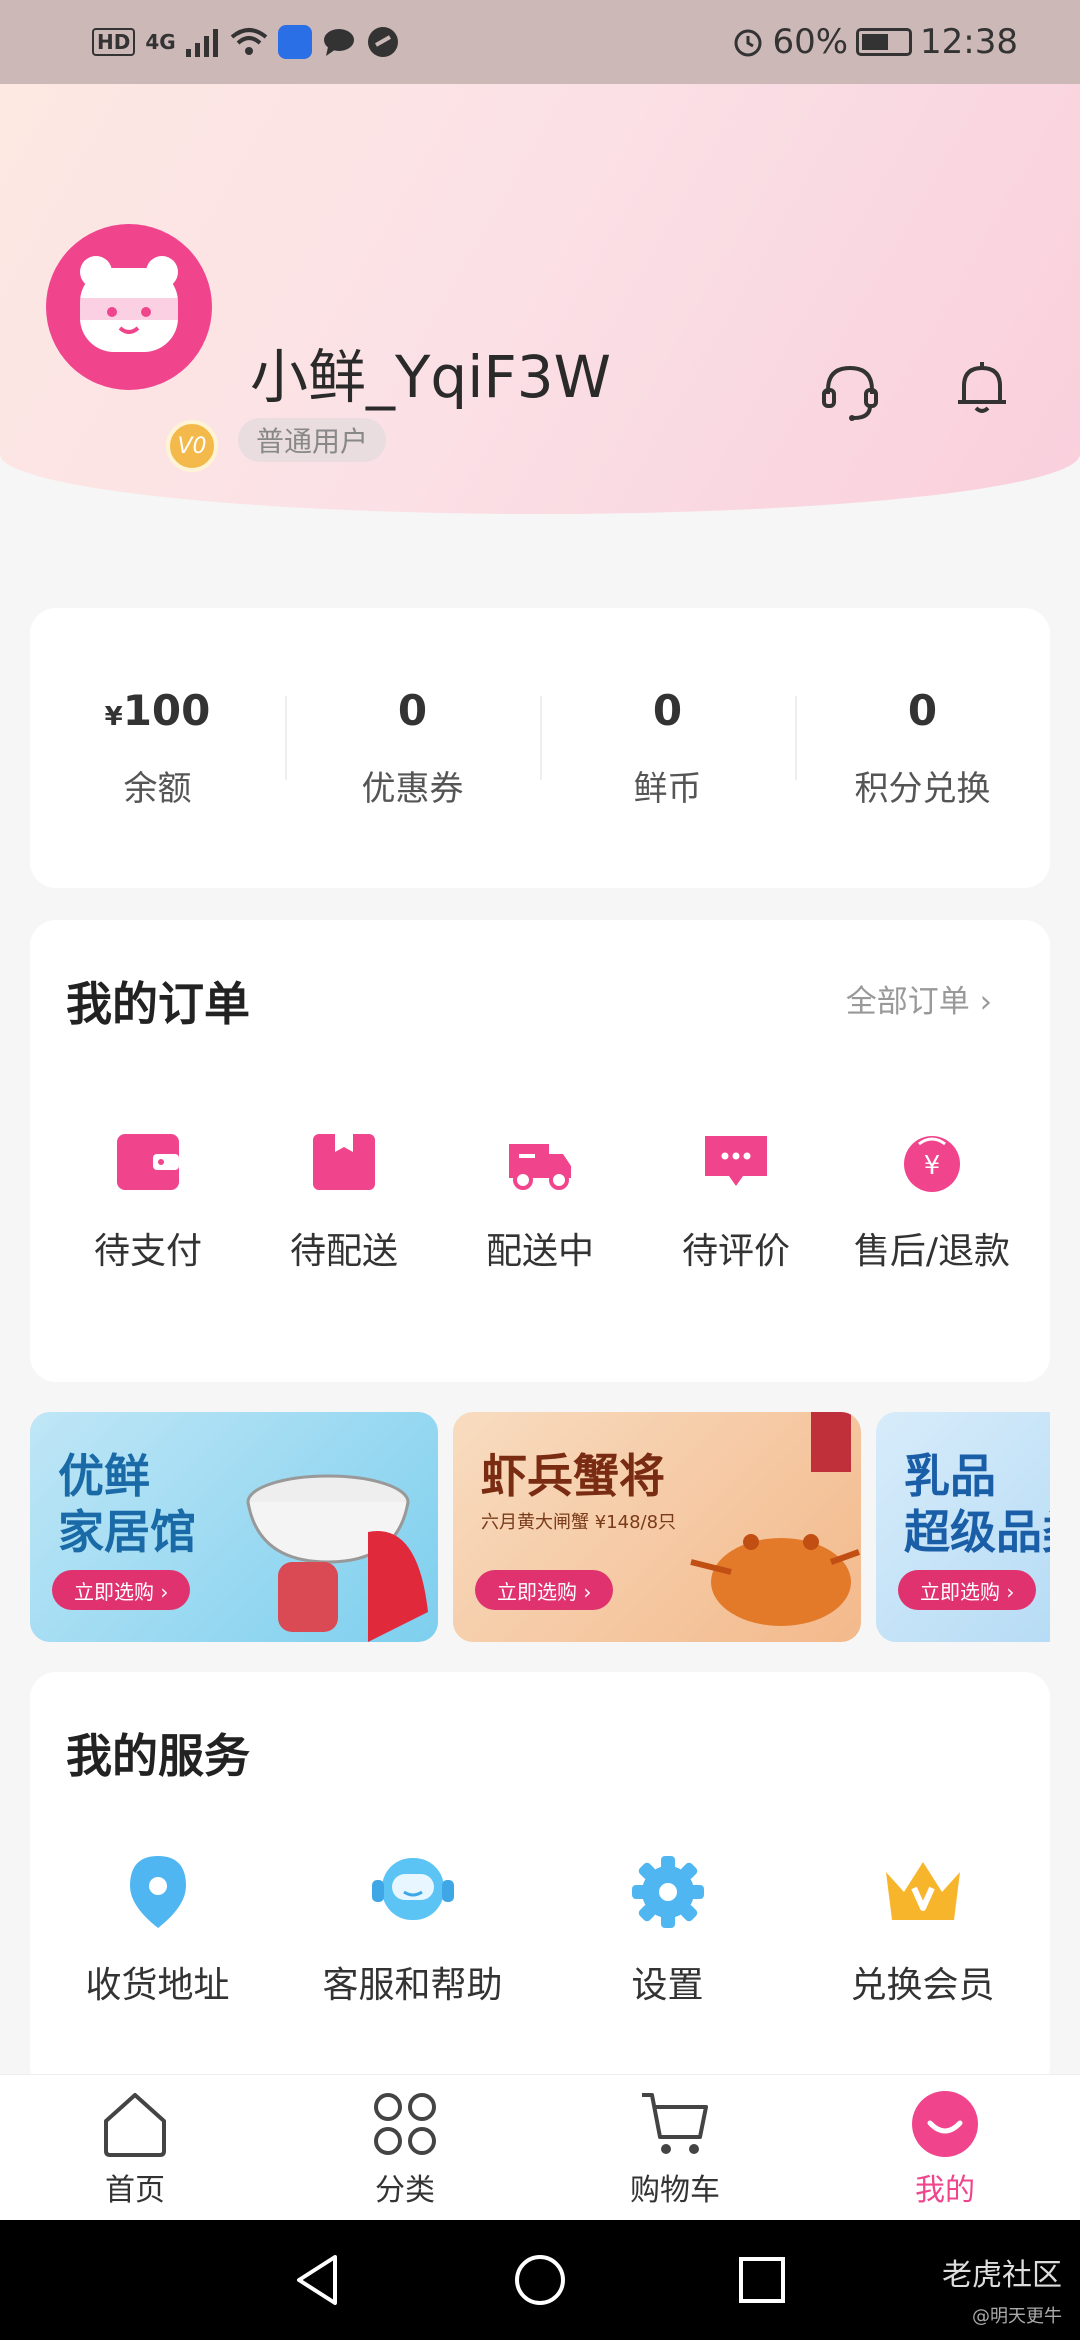 The width and height of the screenshot is (1080, 2340). What do you see at coordinates (127, 1532) in the screenshot?
I see `banner-title-line: 家居馆` at bounding box center [127, 1532].